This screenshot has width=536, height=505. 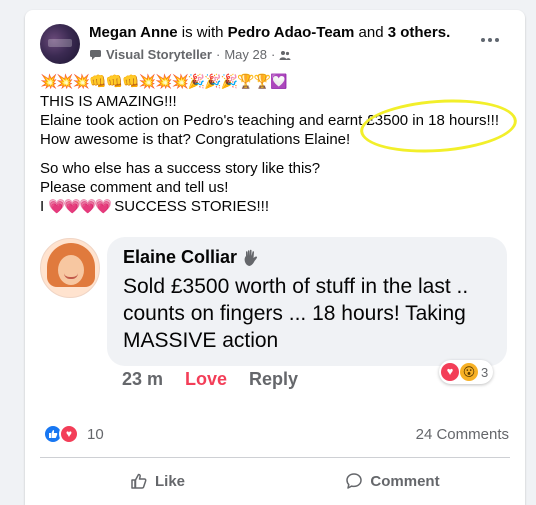 I want to click on commenter-name-row: Elaine Colliar, so click(x=191, y=257).